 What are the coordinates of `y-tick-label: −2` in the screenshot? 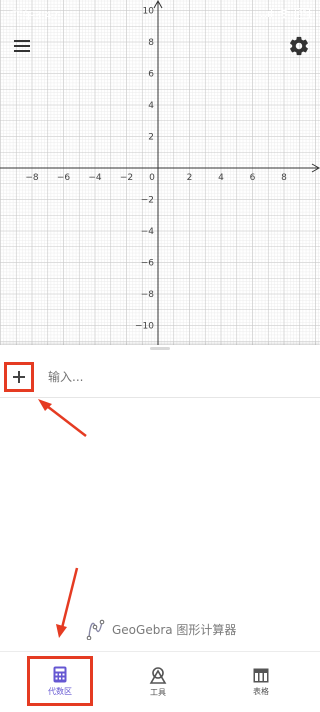 It's located at (147, 201).